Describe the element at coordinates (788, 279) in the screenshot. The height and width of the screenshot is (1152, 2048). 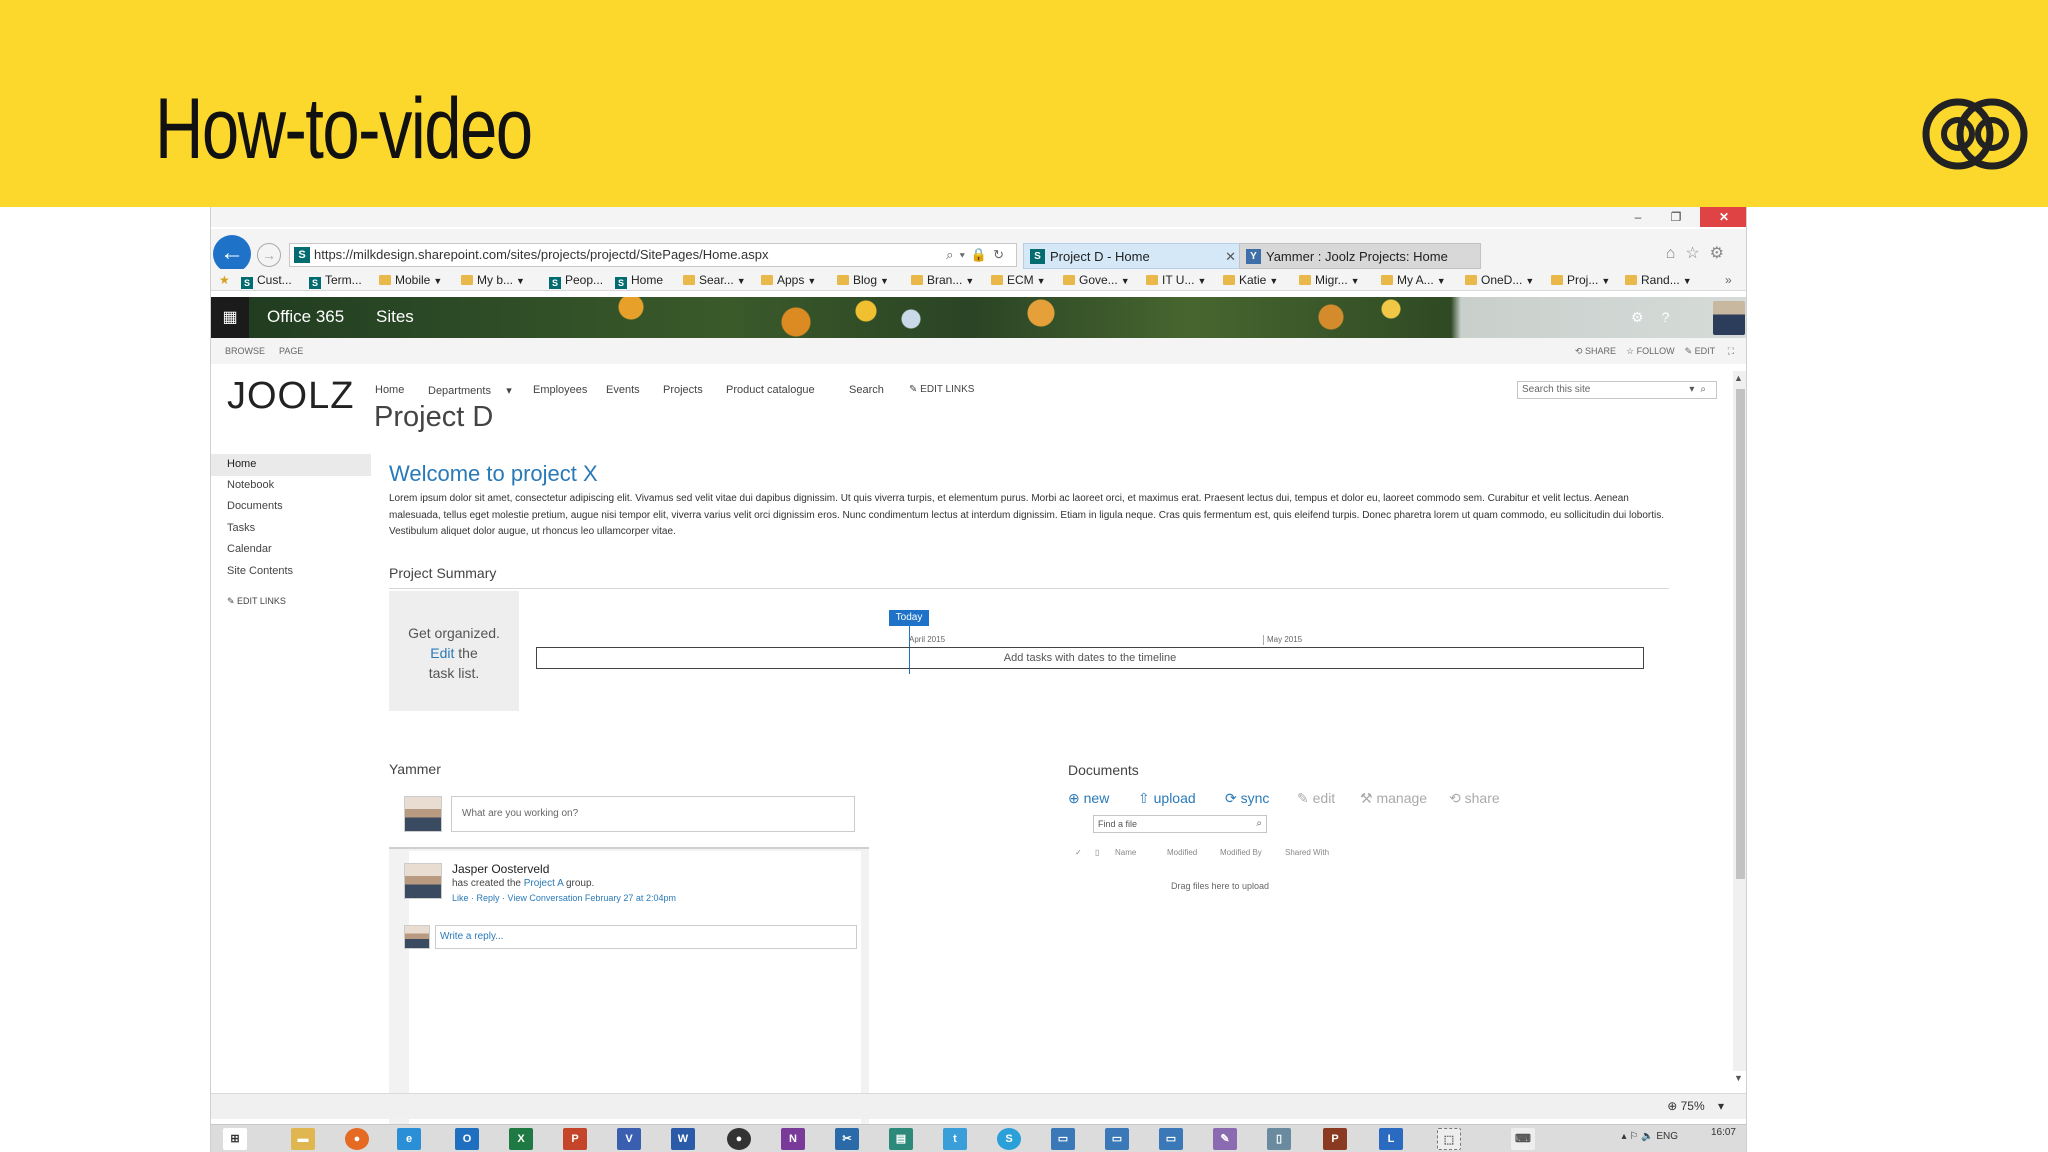
I see `favorite-item: Apps ▼` at that location.